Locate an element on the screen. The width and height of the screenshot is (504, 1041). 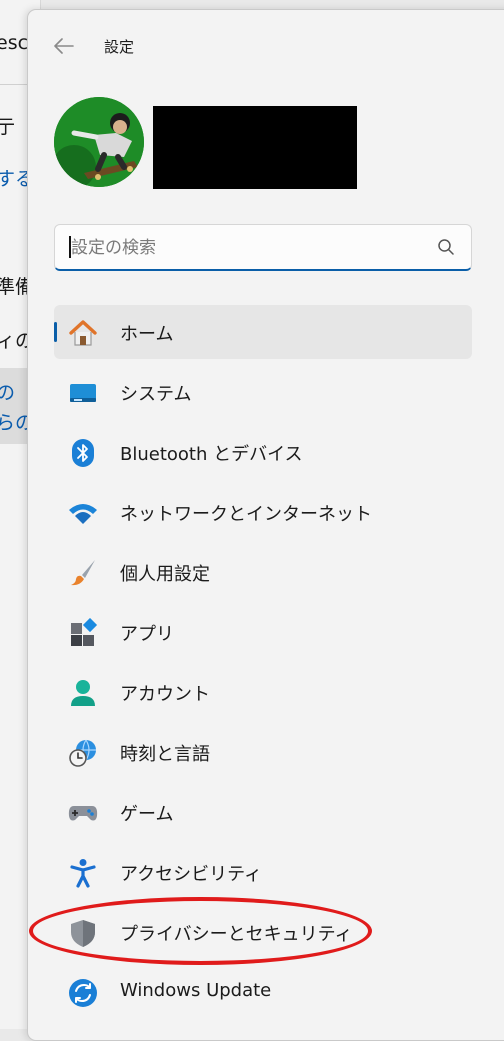
nav-label: 個人用設定 is located at coordinates (165, 574).